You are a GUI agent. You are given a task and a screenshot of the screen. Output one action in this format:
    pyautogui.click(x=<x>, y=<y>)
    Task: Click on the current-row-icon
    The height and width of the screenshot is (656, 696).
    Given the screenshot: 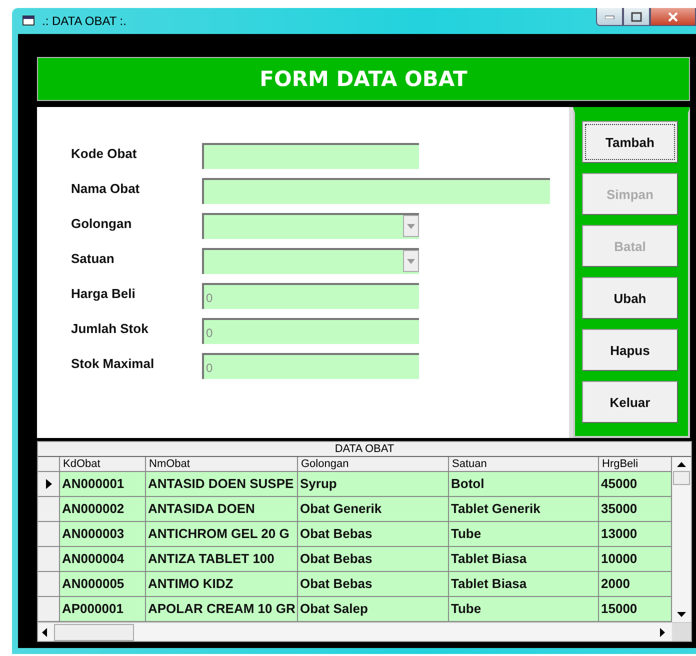 What is the action you would take?
    pyautogui.click(x=49, y=484)
    